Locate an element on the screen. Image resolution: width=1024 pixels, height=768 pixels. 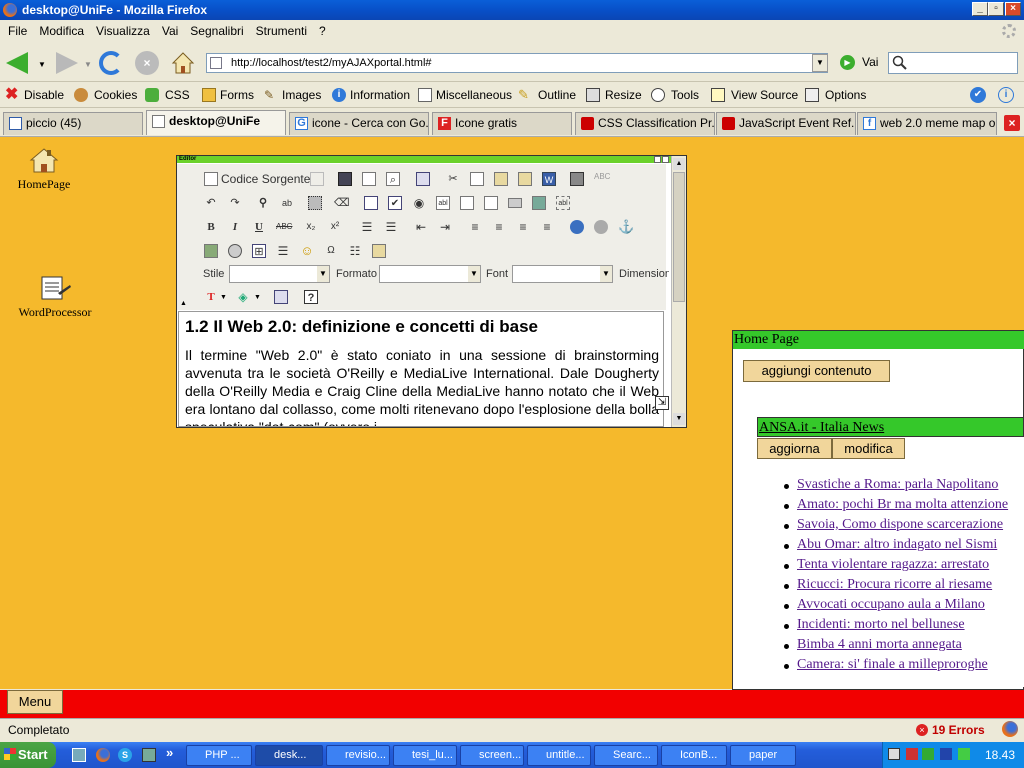
error-count: 19 Errors is located at coordinates (952, 730).